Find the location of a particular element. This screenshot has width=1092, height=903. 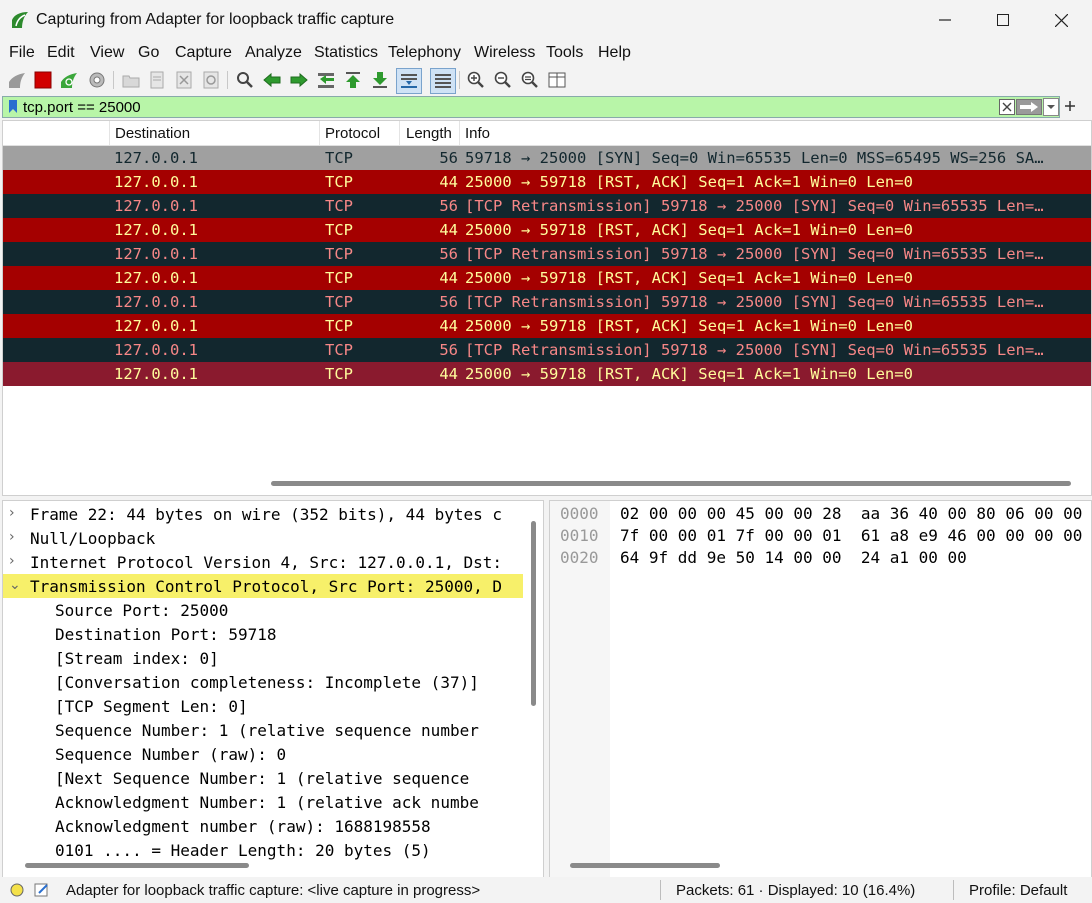

close-file-button is located at coordinates (184, 80).